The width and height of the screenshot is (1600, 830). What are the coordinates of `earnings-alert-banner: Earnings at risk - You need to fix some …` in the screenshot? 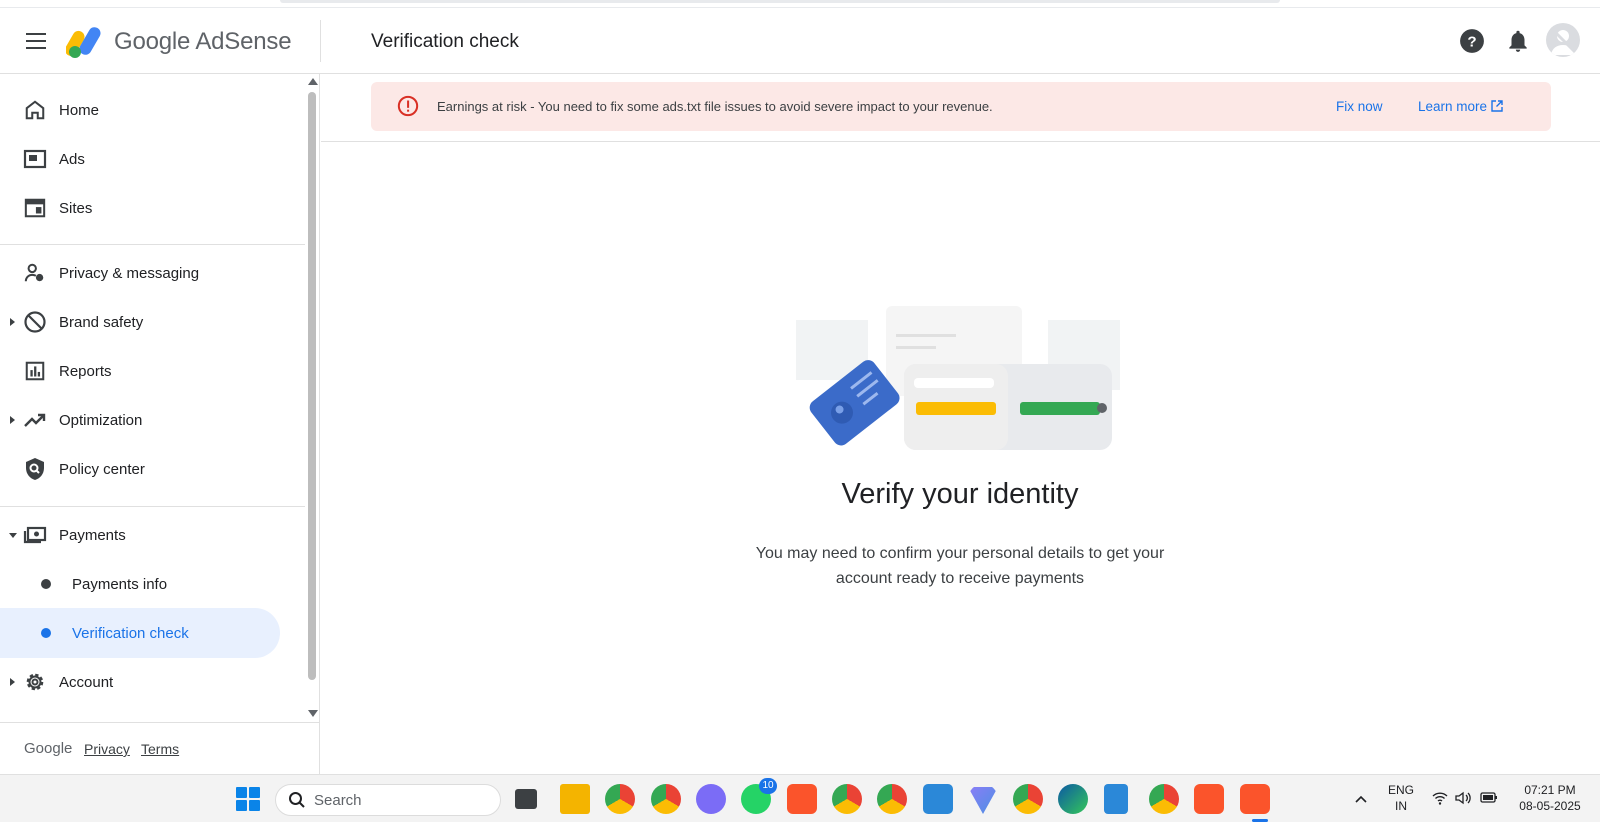 It's located at (961, 106).